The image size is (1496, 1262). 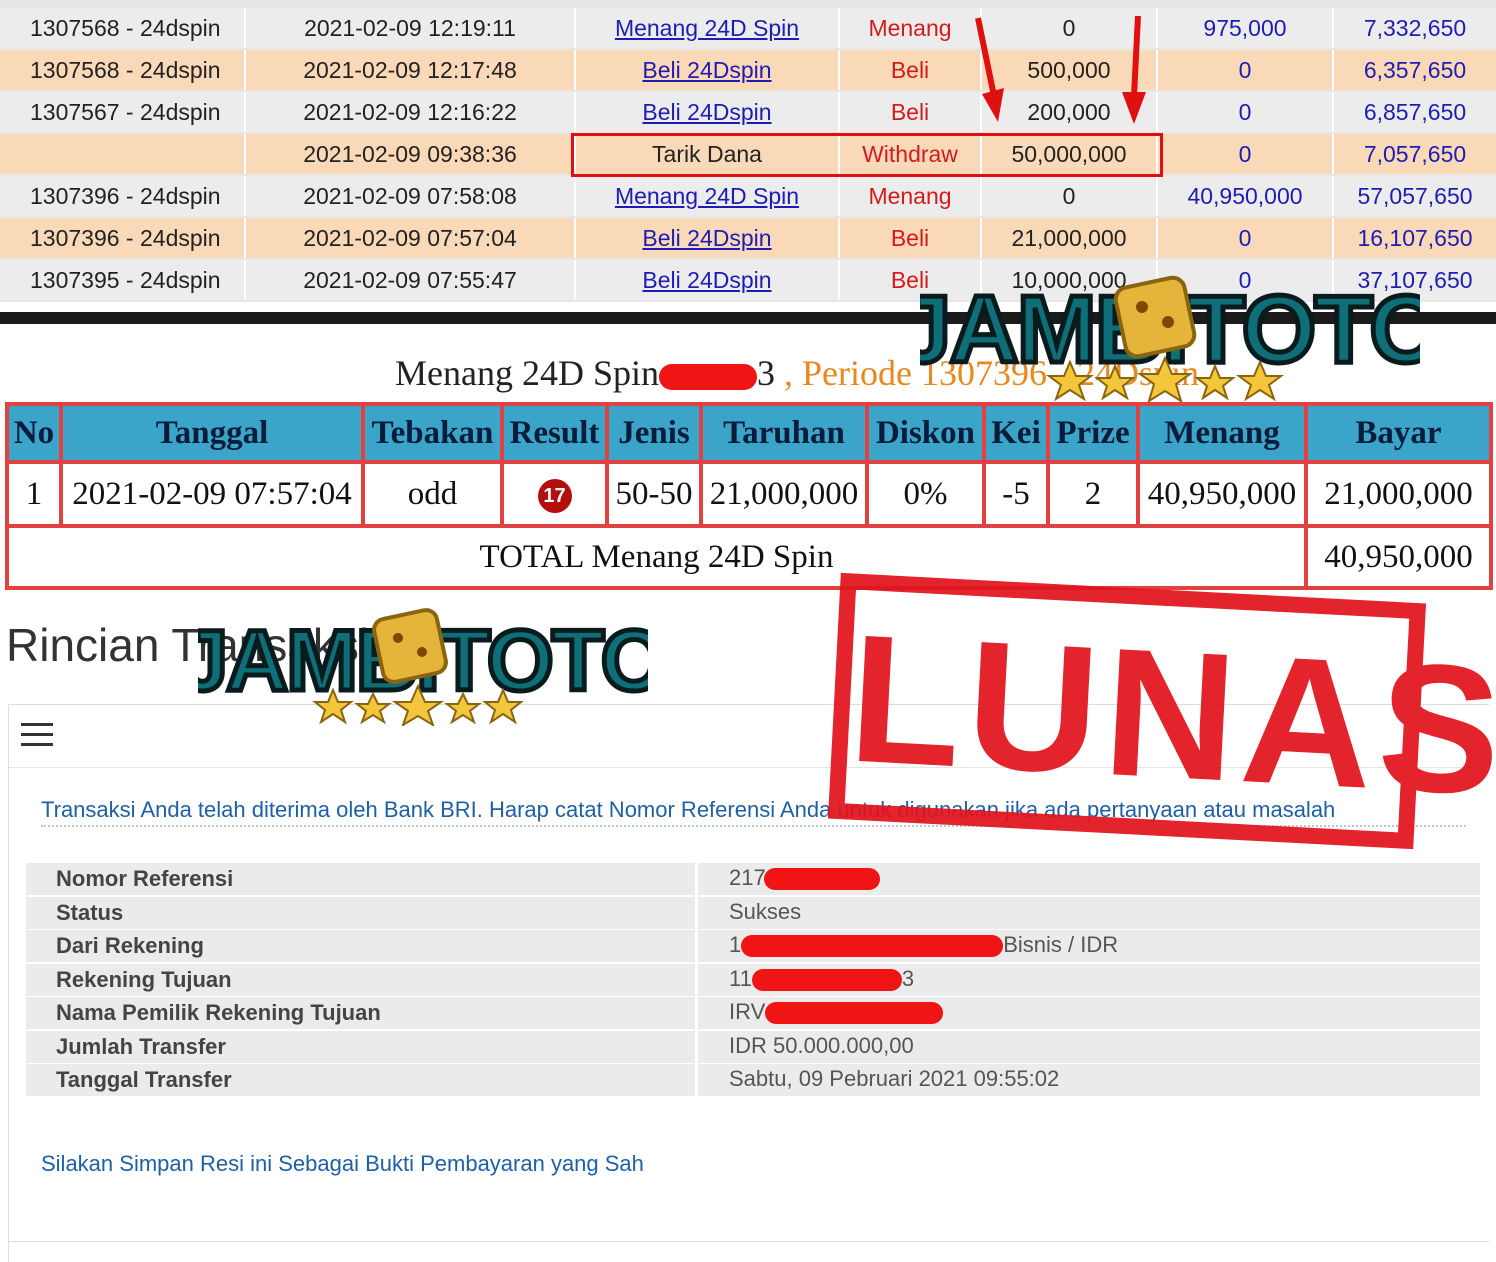 What do you see at coordinates (784, 433) in the screenshot?
I see `header-taruhan: Taruhan` at bounding box center [784, 433].